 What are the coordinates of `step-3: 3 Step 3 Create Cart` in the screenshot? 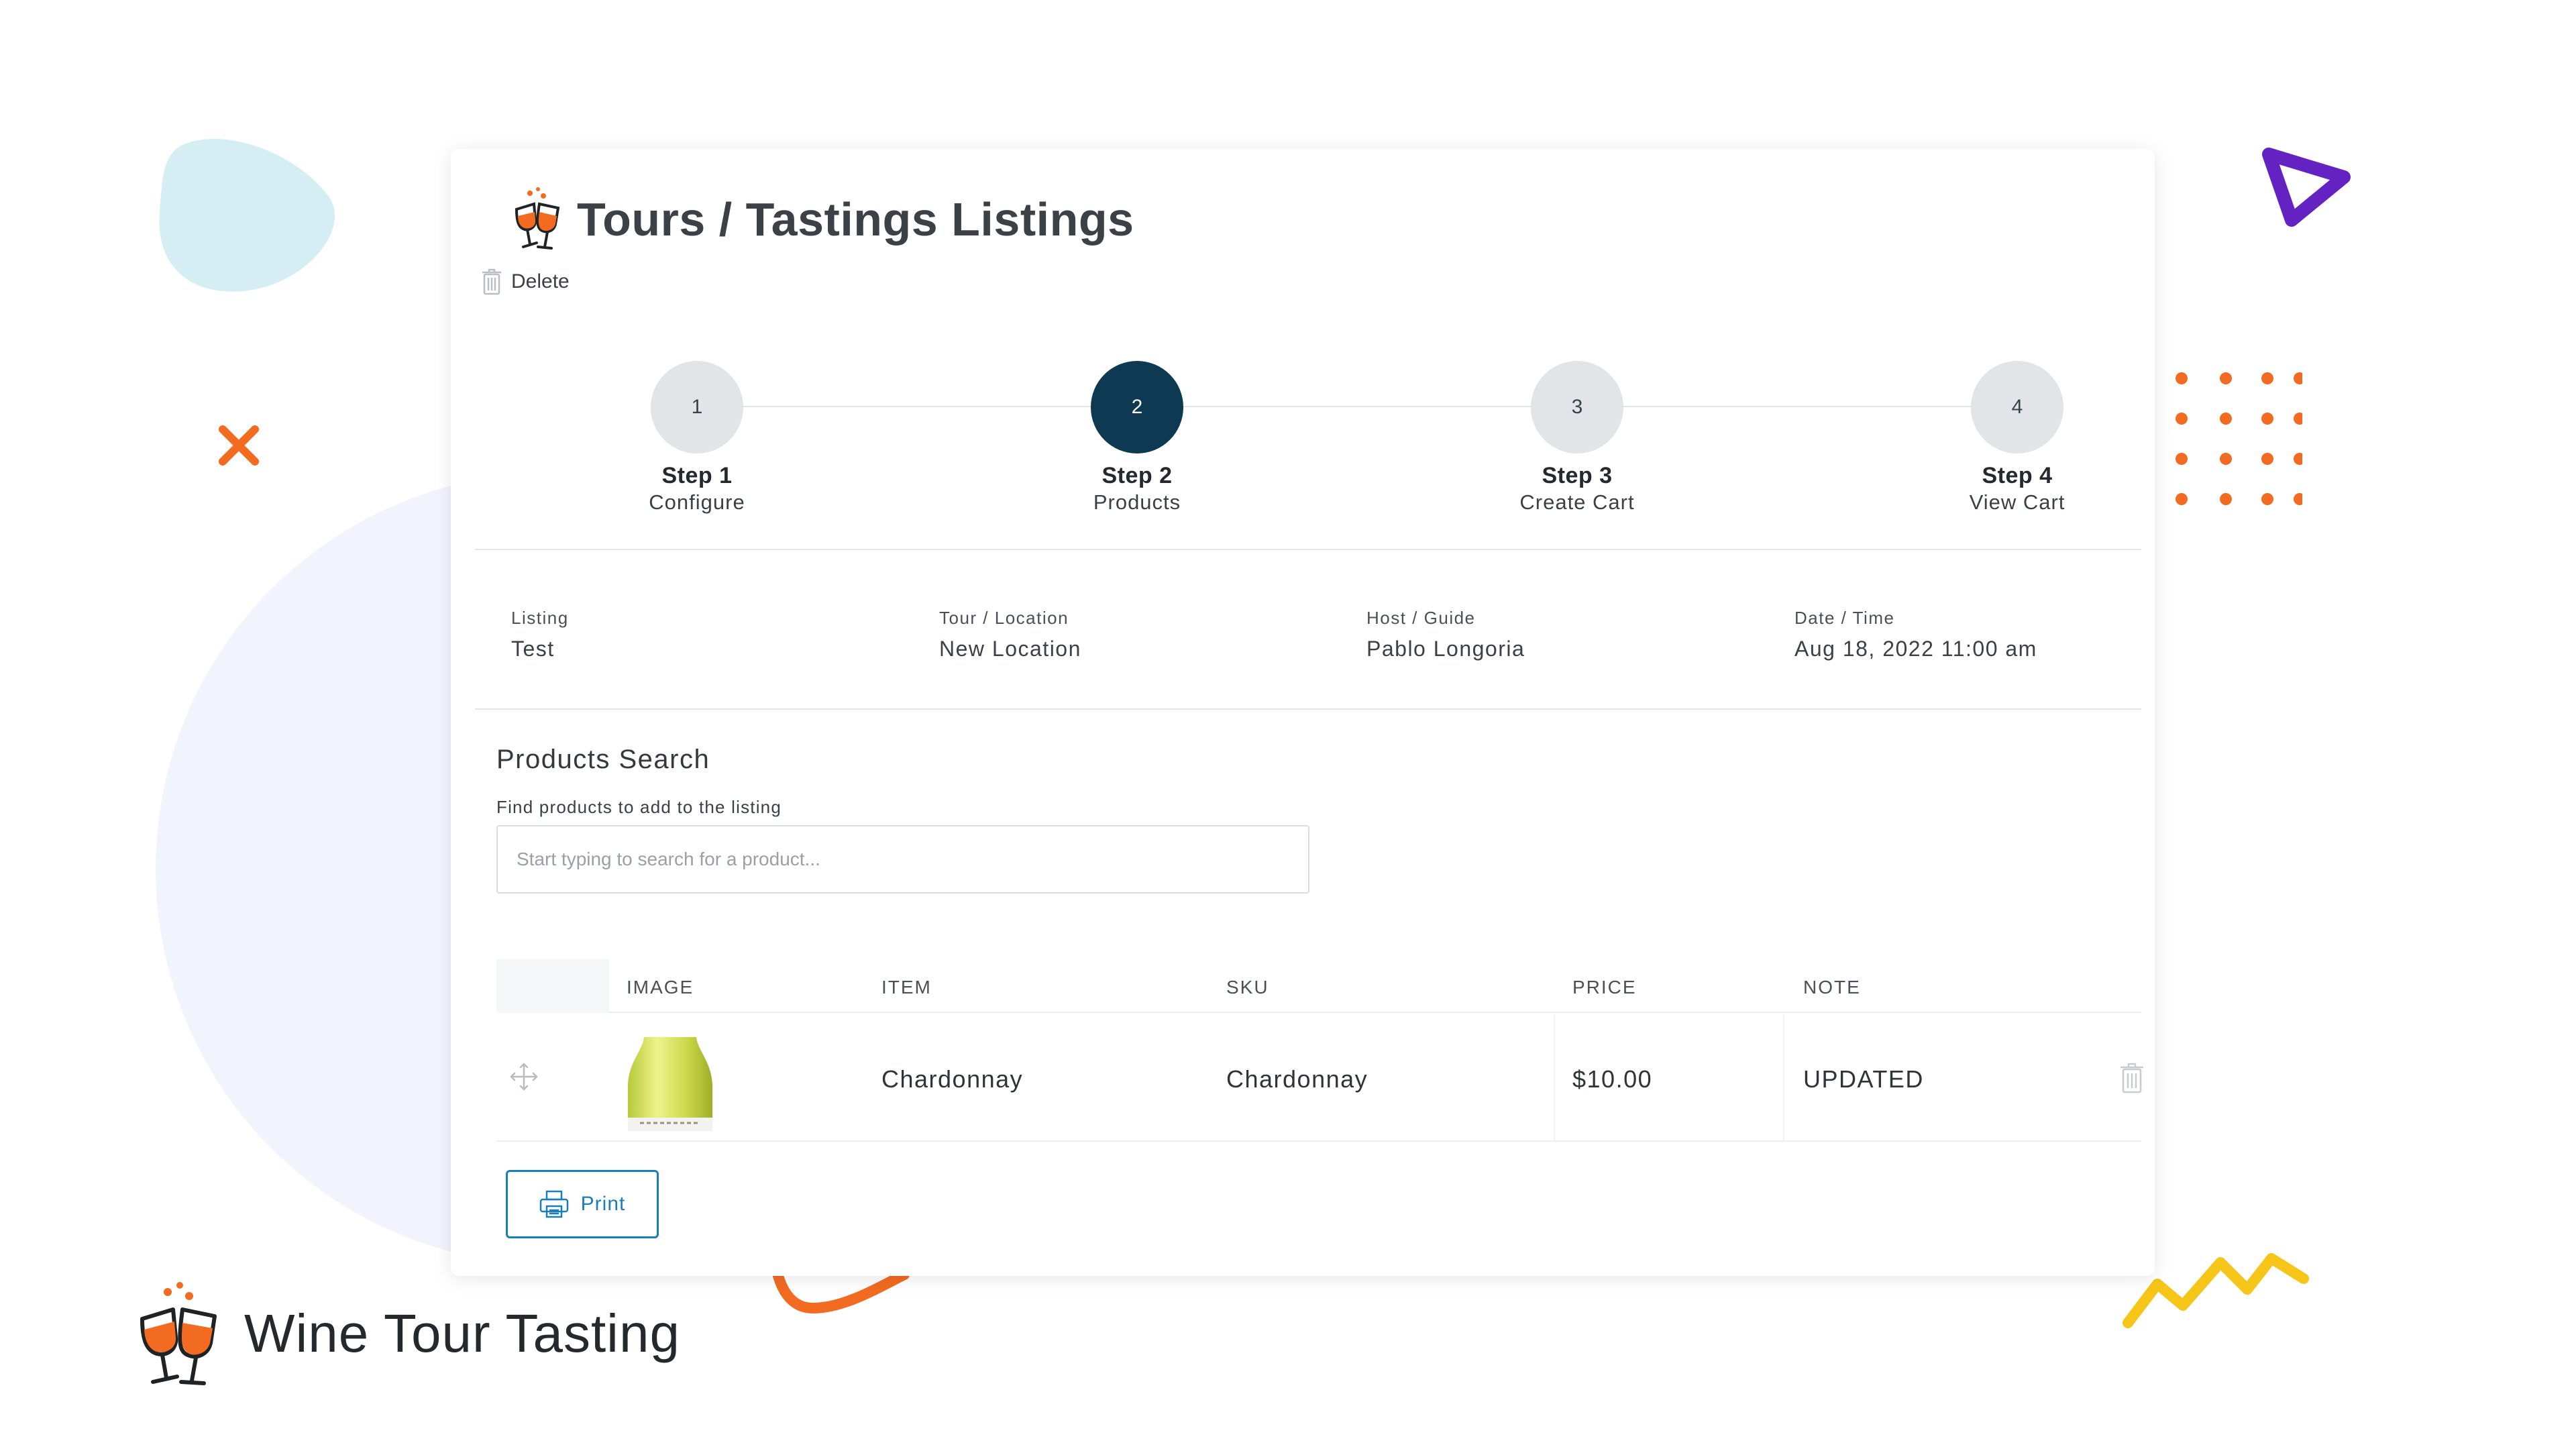 It's located at (1577, 438).